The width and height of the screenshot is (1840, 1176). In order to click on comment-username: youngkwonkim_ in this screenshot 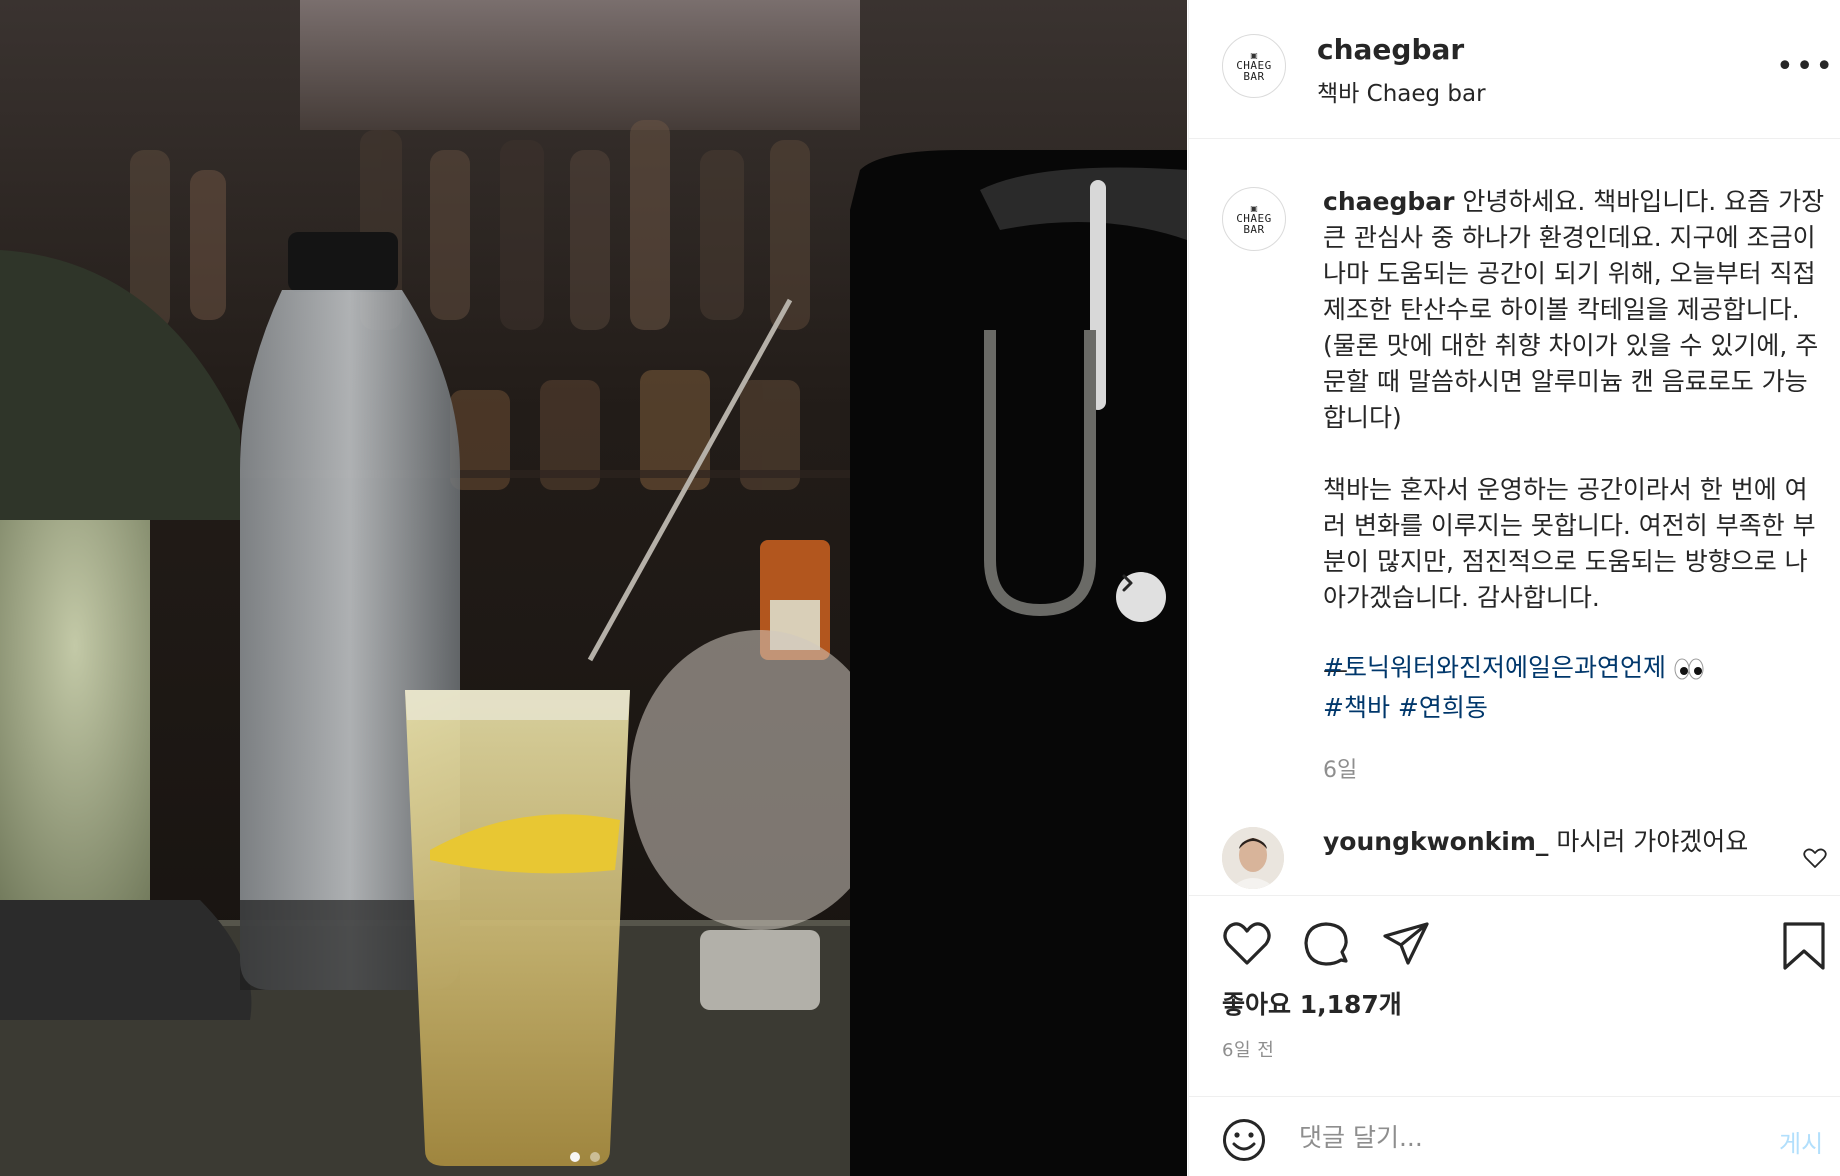, I will do `click(1435, 841)`.